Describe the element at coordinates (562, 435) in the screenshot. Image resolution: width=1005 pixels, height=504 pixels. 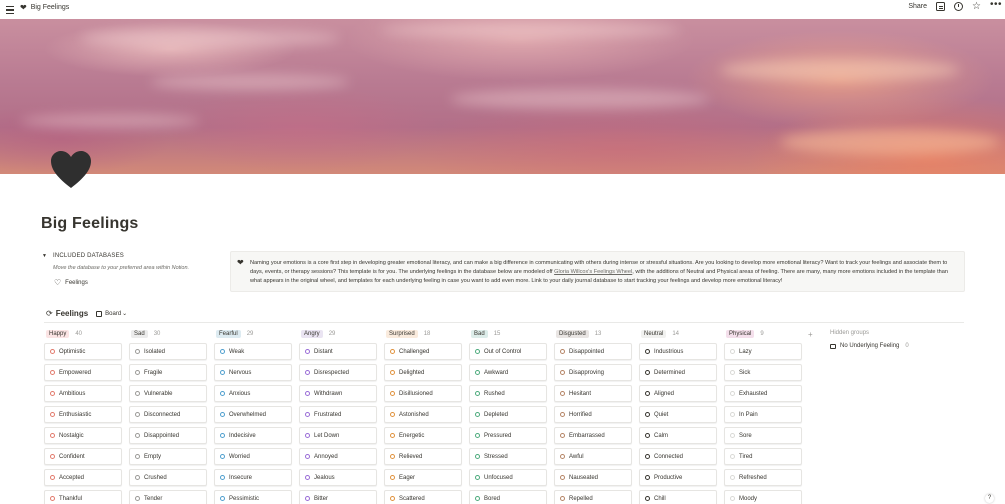
I see `circle-icon` at that location.